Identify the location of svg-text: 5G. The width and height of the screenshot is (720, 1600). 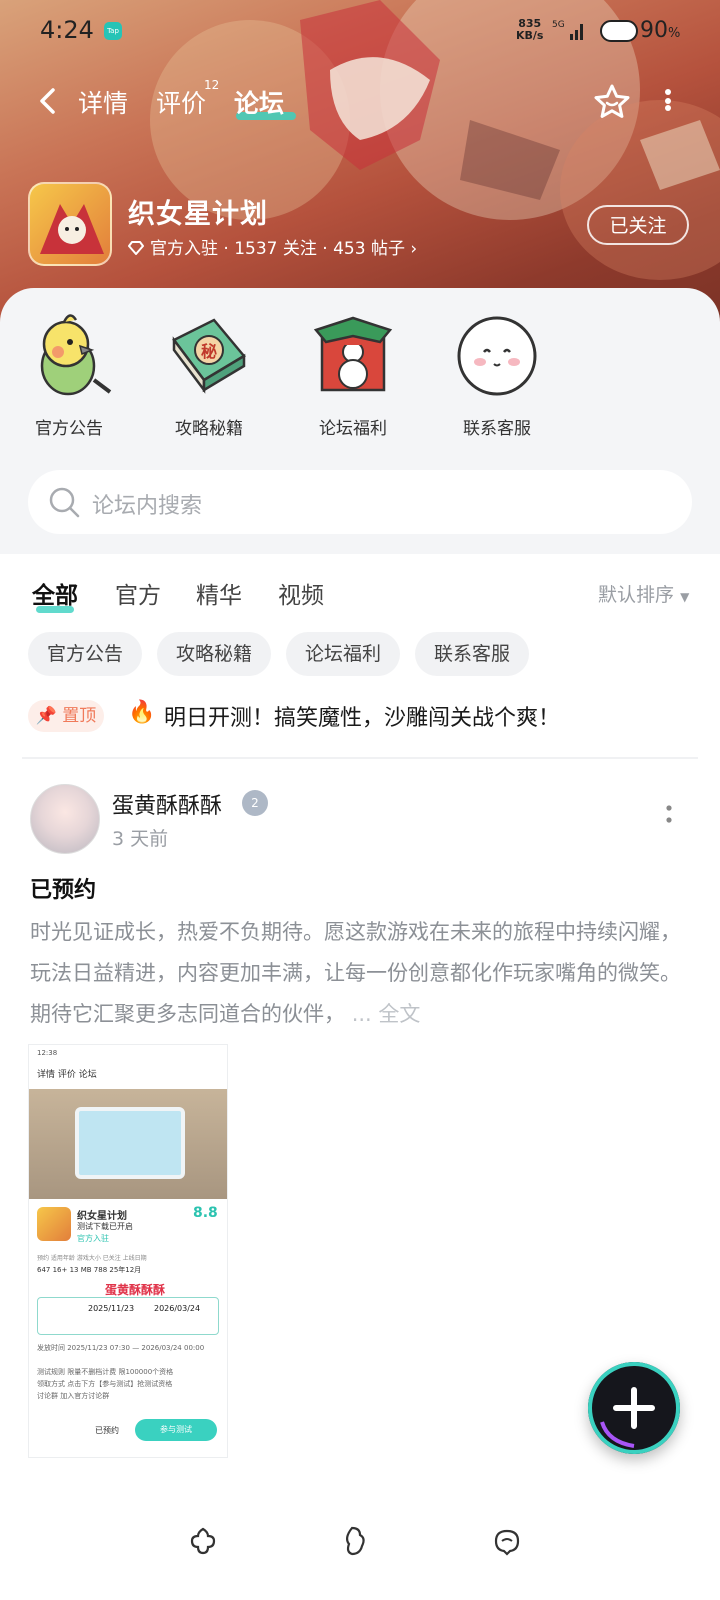
(558, 25).